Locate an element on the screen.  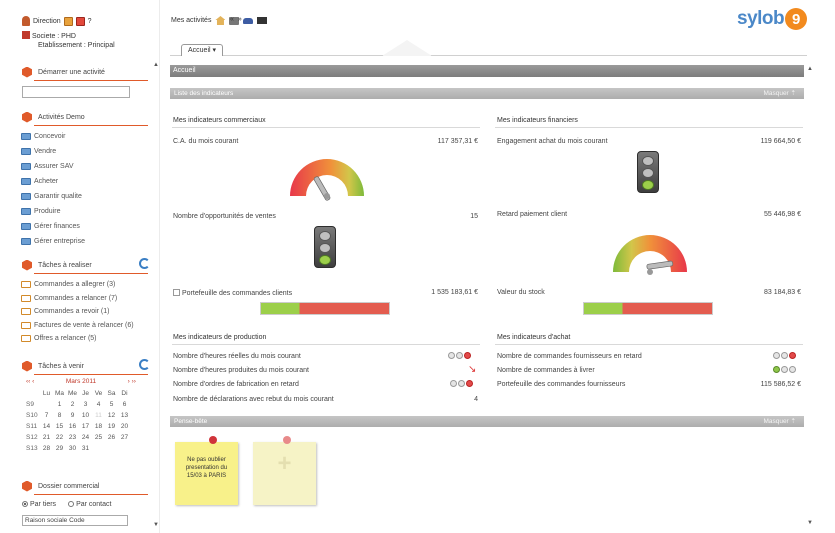
activity-item: Vendre is located at coordinates (53, 151).